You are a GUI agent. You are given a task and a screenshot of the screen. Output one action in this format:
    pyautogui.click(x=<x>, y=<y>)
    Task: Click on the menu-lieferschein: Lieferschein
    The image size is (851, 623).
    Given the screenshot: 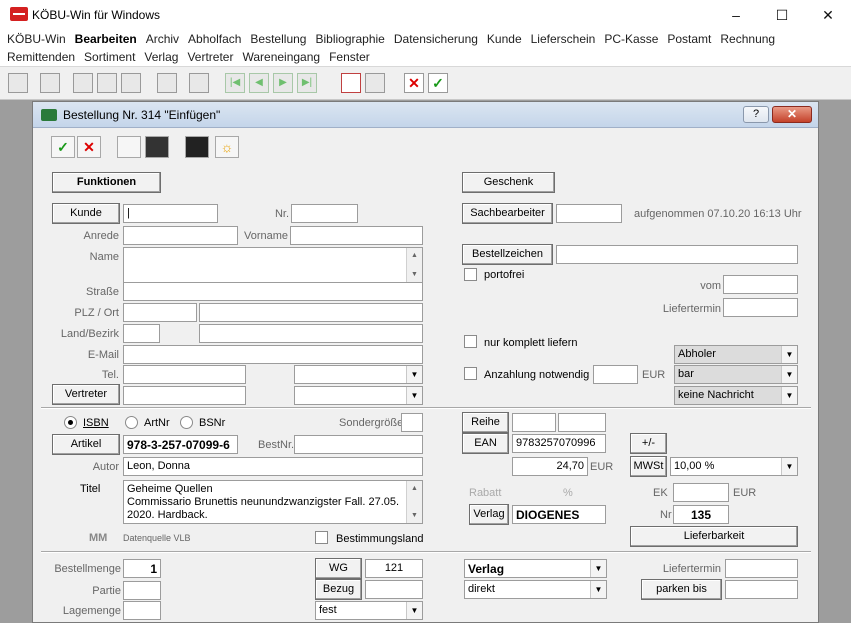 What is the action you would take?
    pyautogui.click(x=563, y=39)
    